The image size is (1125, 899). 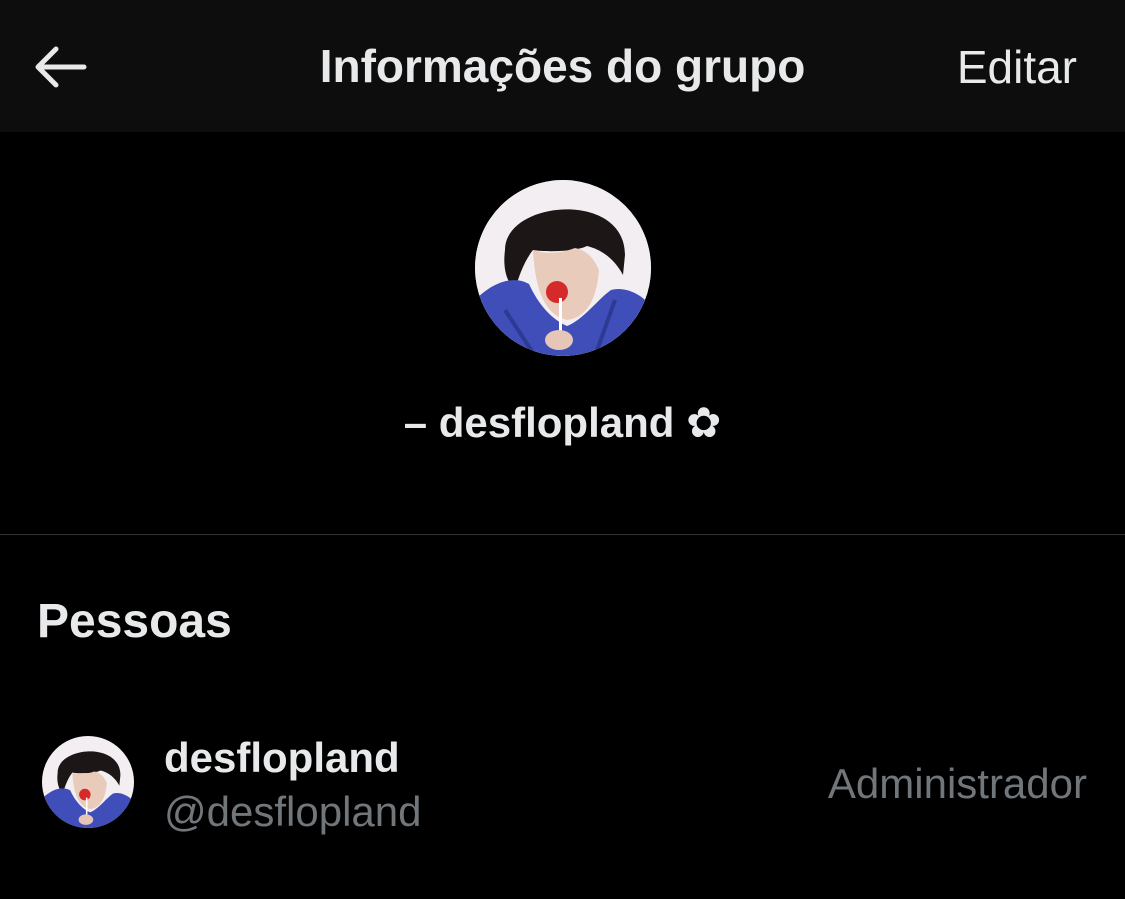 What do you see at coordinates (562, 422) in the screenshot?
I see `group-name: – desflopland ✿` at bounding box center [562, 422].